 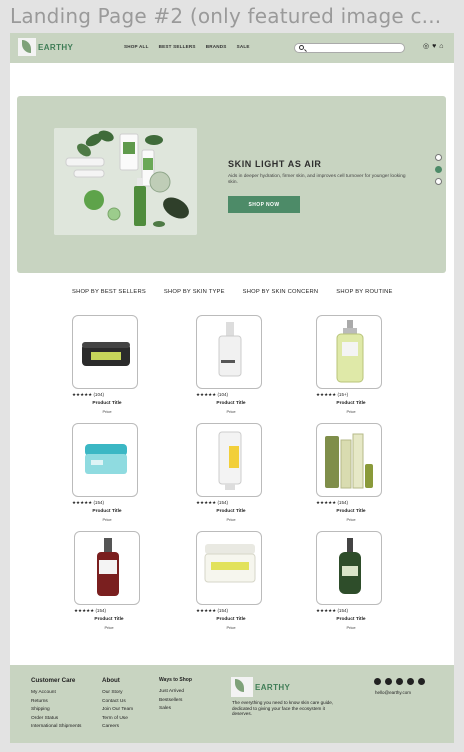 I want to click on category-best-sellers: SHOP BY BEST SELLERS, so click(x=109, y=292).